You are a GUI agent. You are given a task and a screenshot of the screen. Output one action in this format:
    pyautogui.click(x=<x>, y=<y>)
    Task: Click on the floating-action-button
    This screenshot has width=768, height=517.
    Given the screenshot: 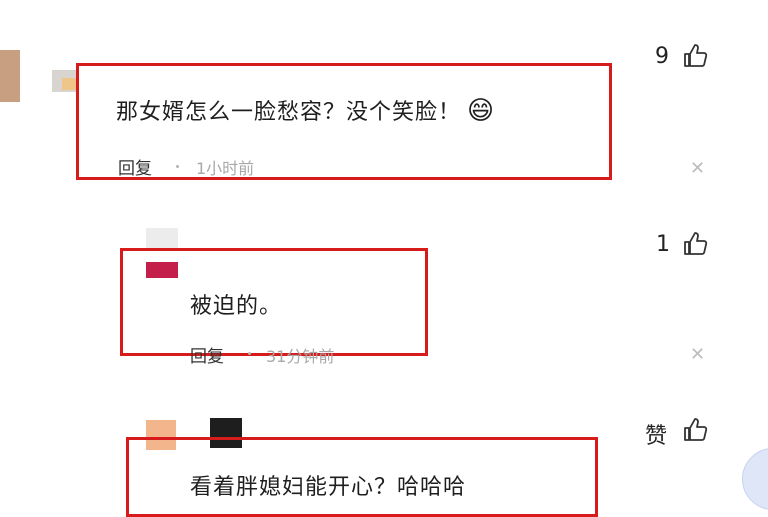 What is the action you would take?
    pyautogui.click(x=755, y=479)
    